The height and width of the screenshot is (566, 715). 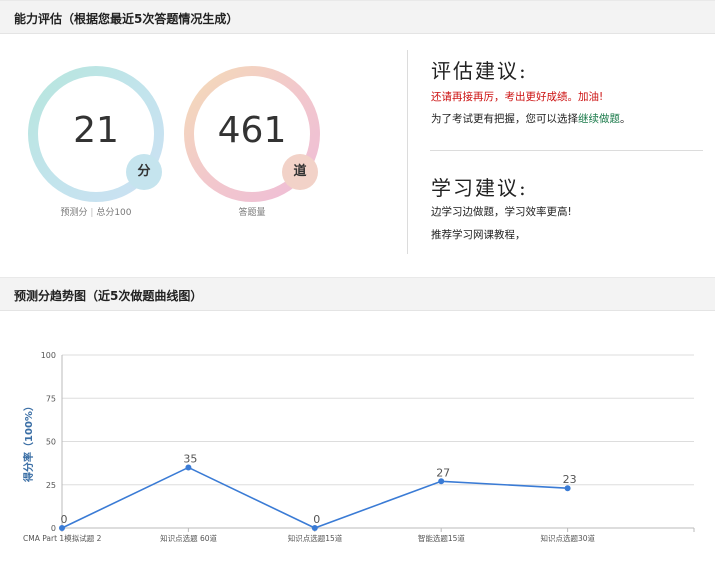 What do you see at coordinates (144, 172) in the screenshot?
I see `score-unit-badge: 分` at bounding box center [144, 172].